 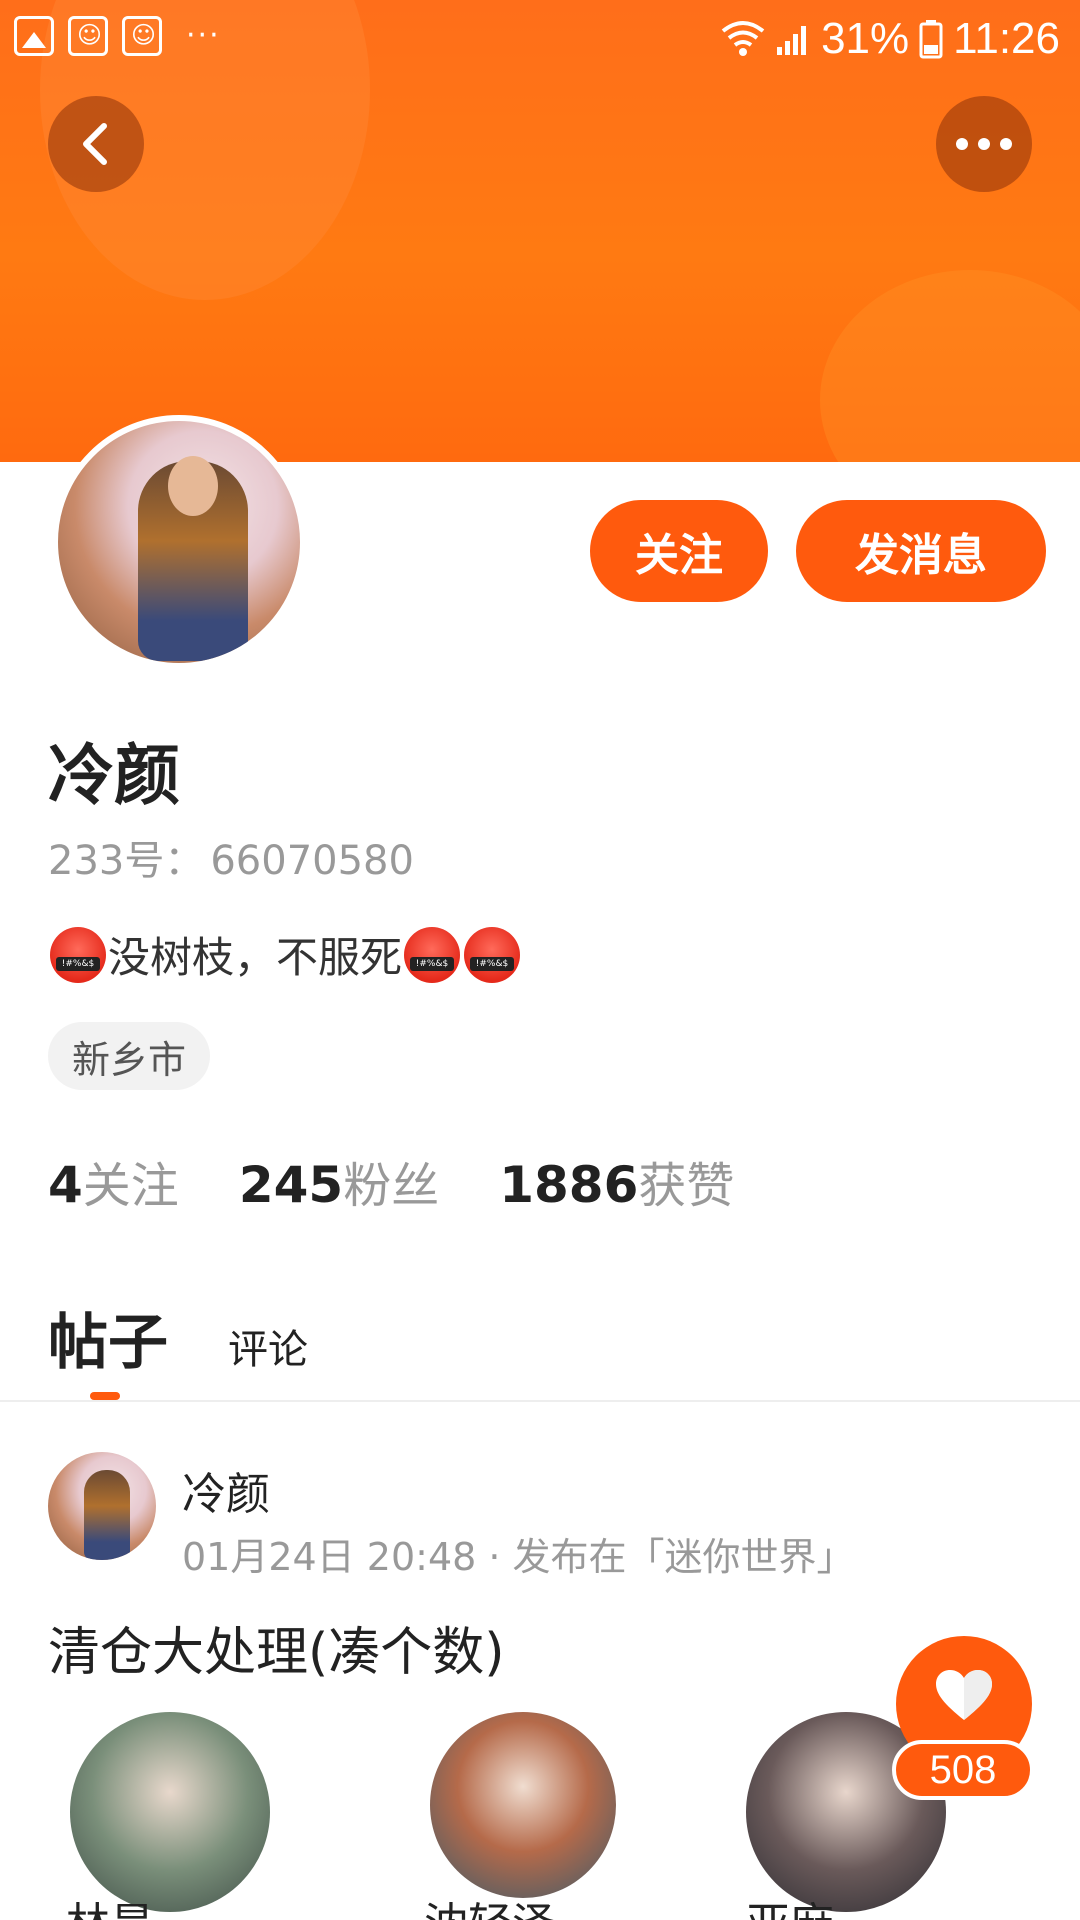 I want to click on profile-bio: 没树枝，不服死, so click(x=285, y=954).